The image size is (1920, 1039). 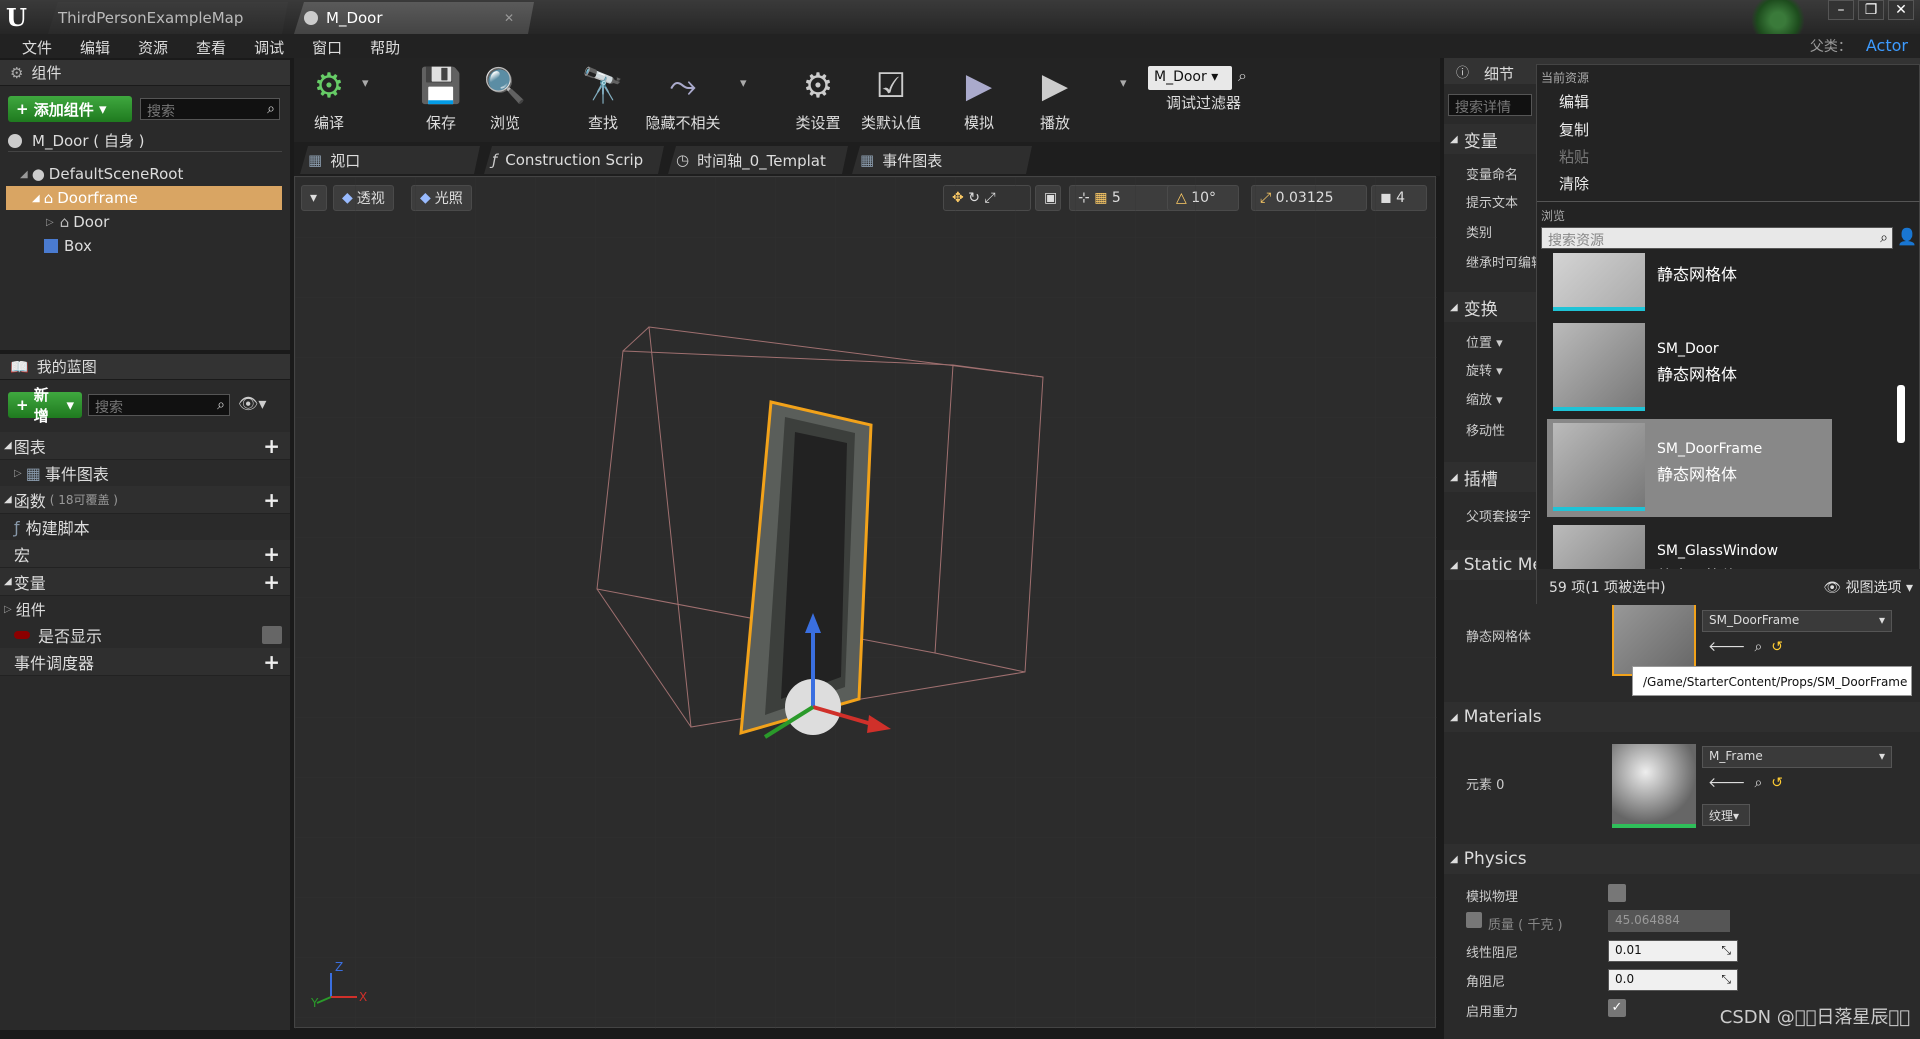 What do you see at coordinates (153, 47) in the screenshot?
I see `menu-asset: 资源` at bounding box center [153, 47].